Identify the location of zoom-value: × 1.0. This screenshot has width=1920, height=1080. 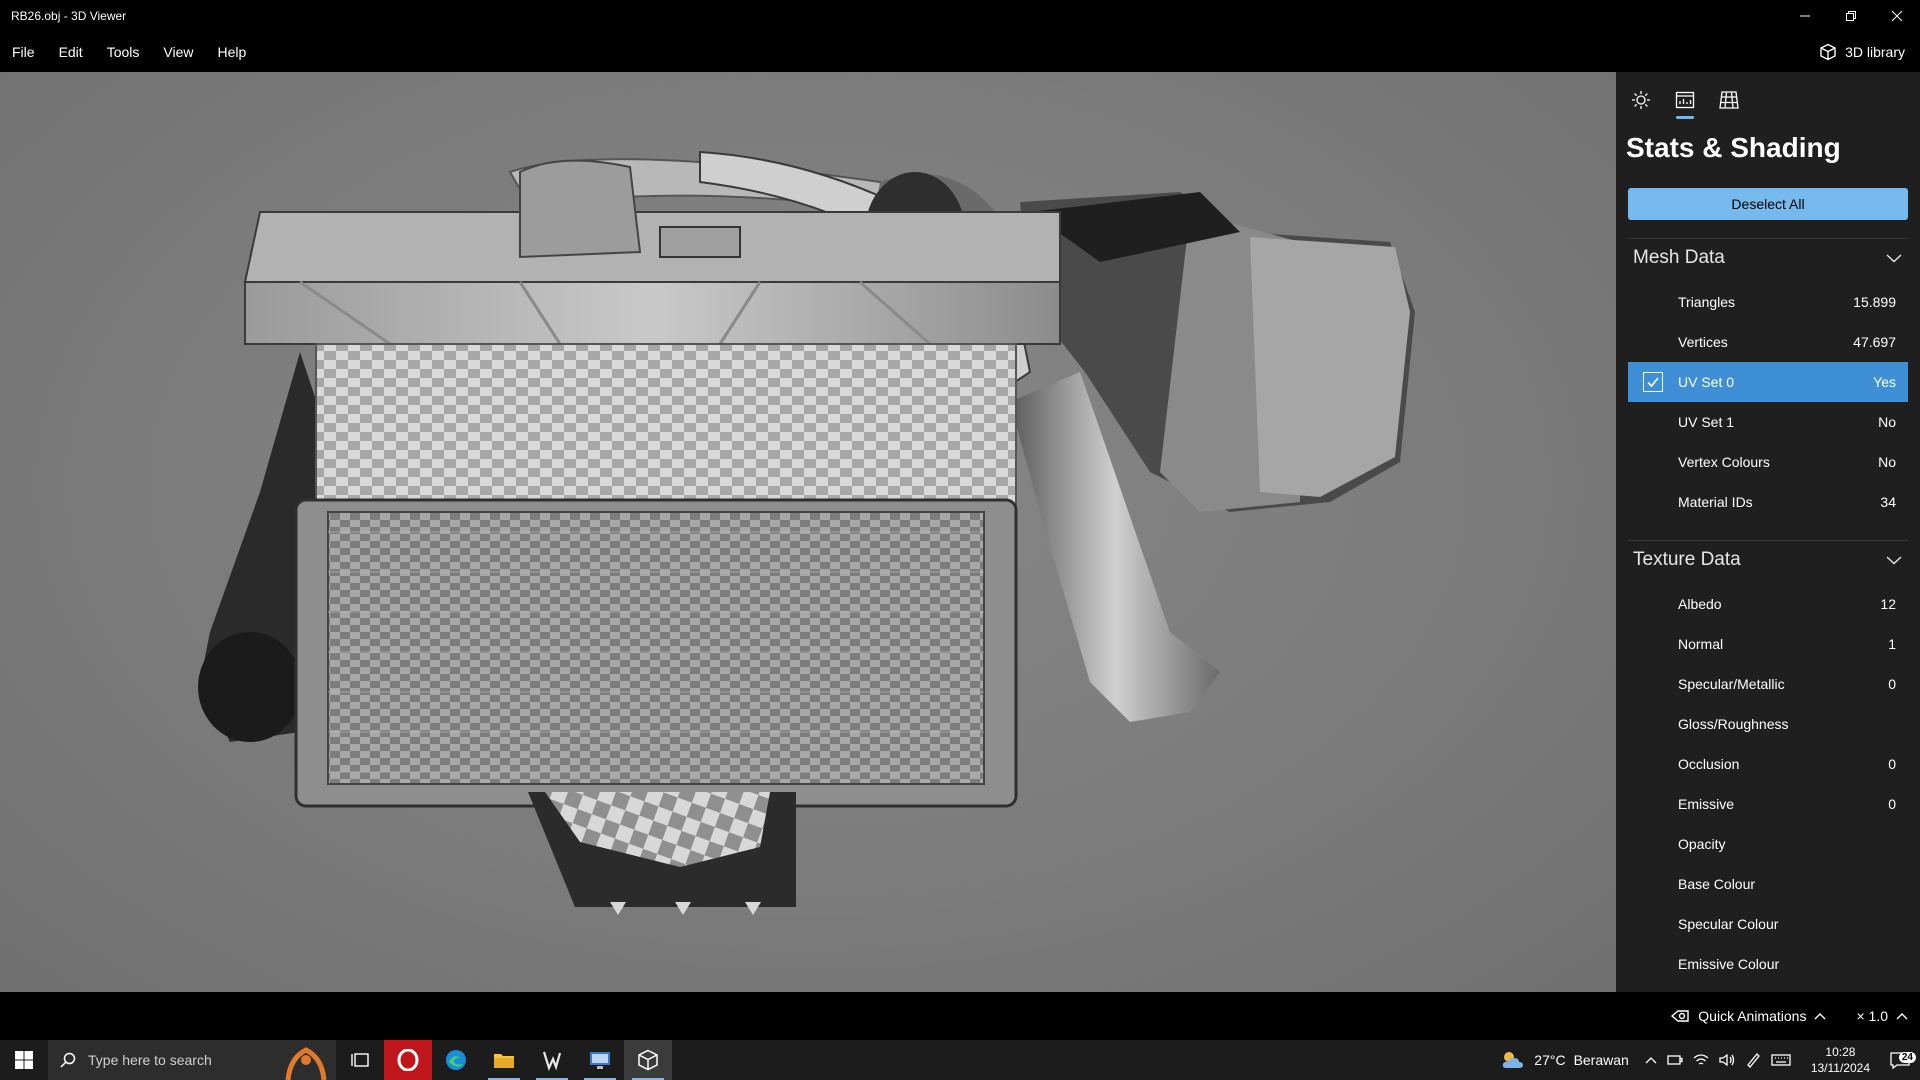
(1872, 1016).